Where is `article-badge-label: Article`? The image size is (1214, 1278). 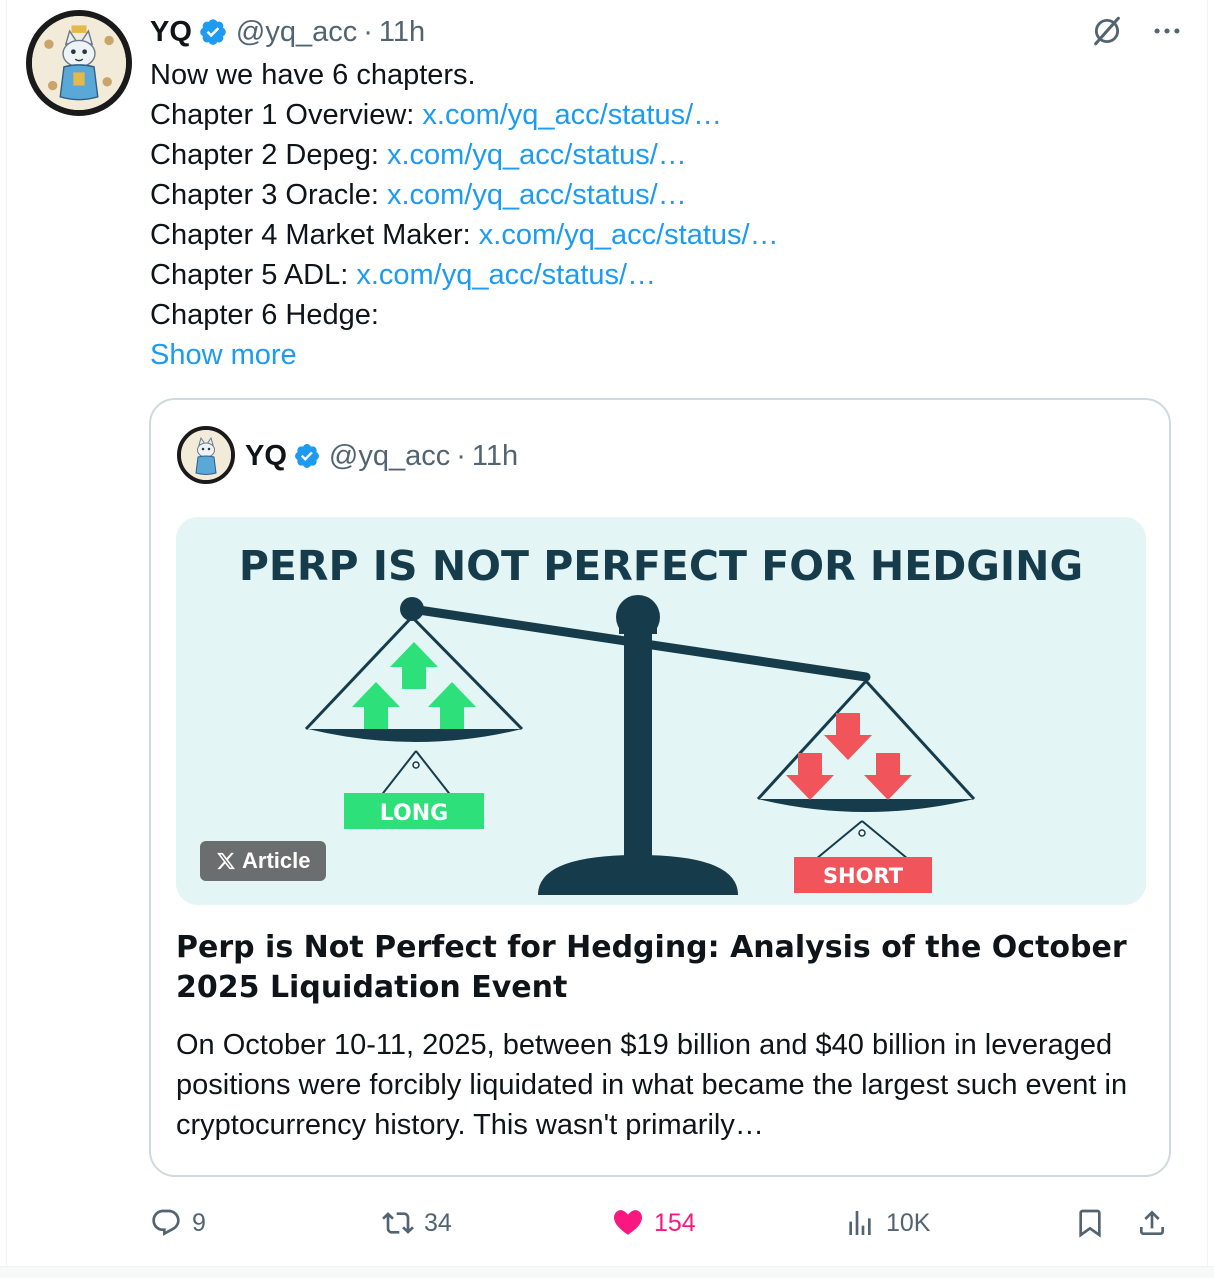 article-badge-label: Article is located at coordinates (276, 860).